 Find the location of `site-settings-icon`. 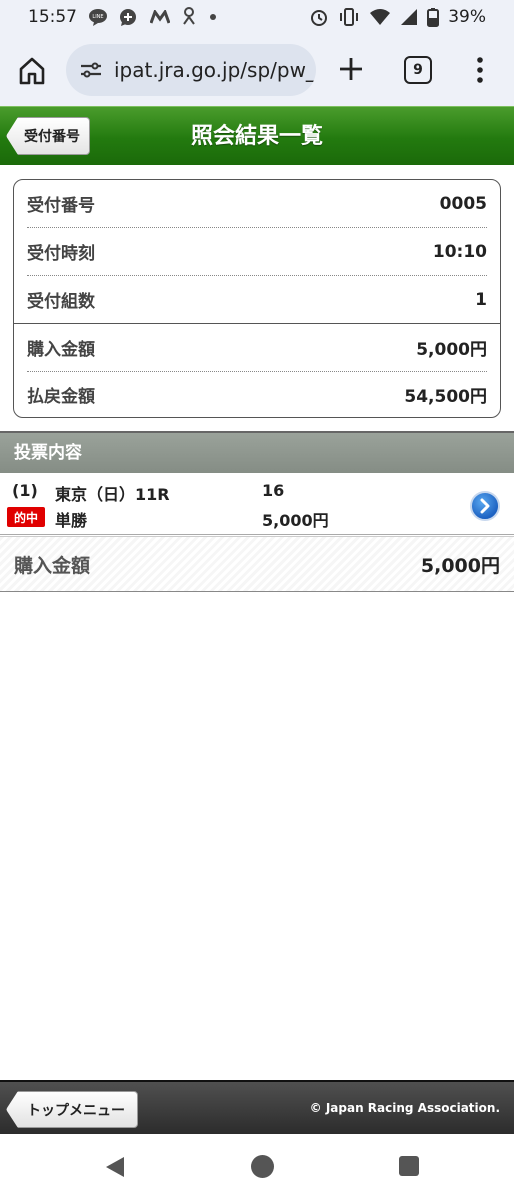

site-settings-icon is located at coordinates (91, 70).